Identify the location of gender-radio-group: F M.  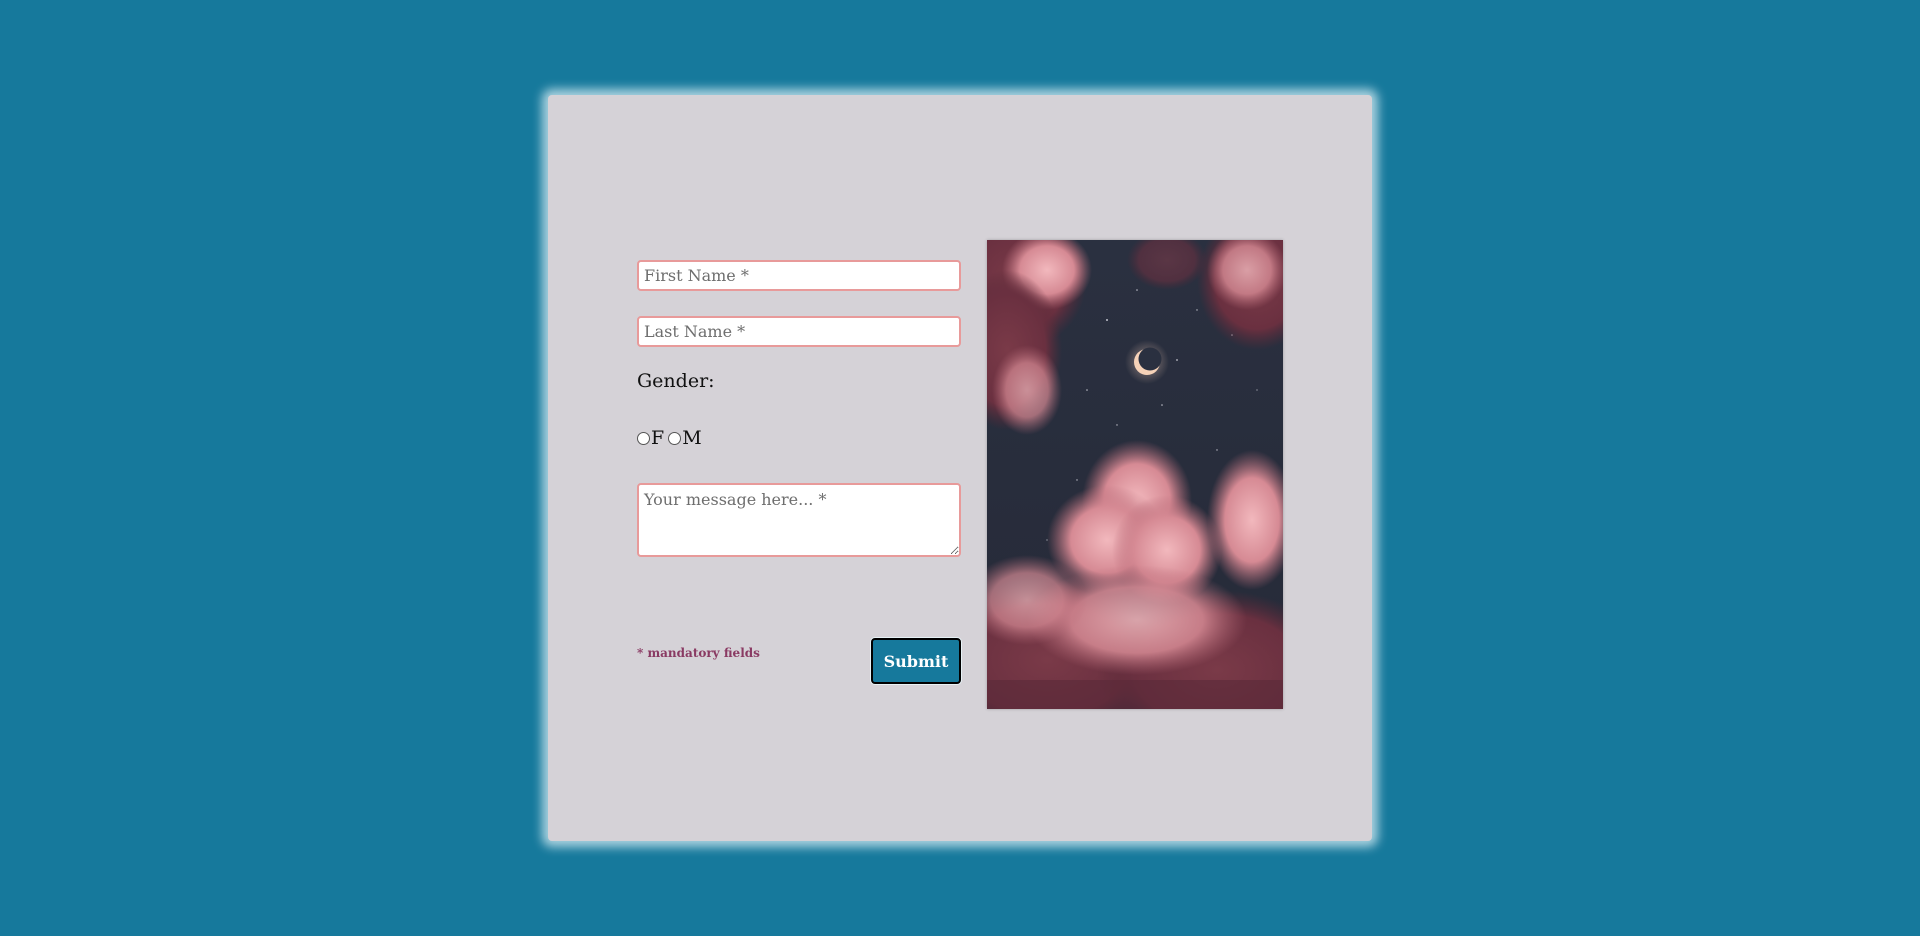
(671, 438).